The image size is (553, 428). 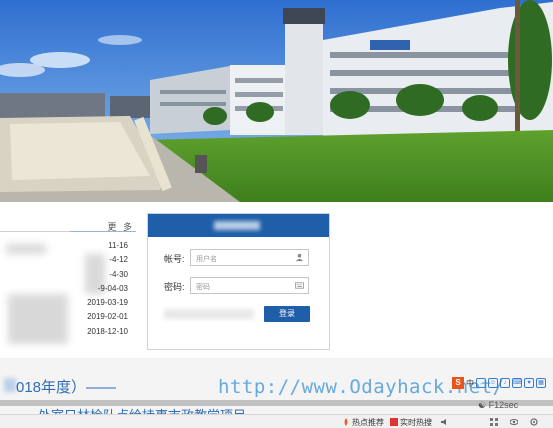 What do you see at coordinates (299, 285) in the screenshot?
I see `keyboard-icon` at bounding box center [299, 285].